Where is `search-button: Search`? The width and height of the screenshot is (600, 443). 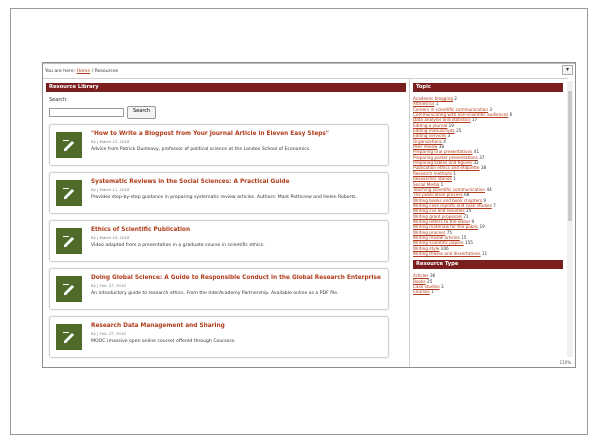 search-button: Search is located at coordinates (142, 112).